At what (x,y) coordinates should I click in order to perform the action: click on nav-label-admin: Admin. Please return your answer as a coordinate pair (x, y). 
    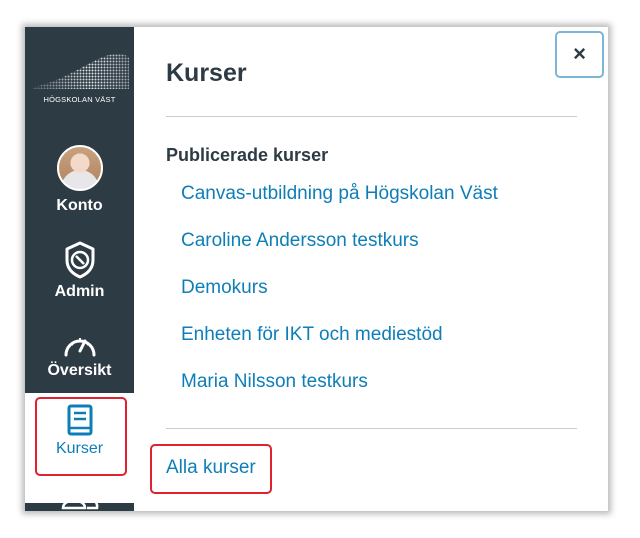
    Looking at the image, I should click on (79, 291).